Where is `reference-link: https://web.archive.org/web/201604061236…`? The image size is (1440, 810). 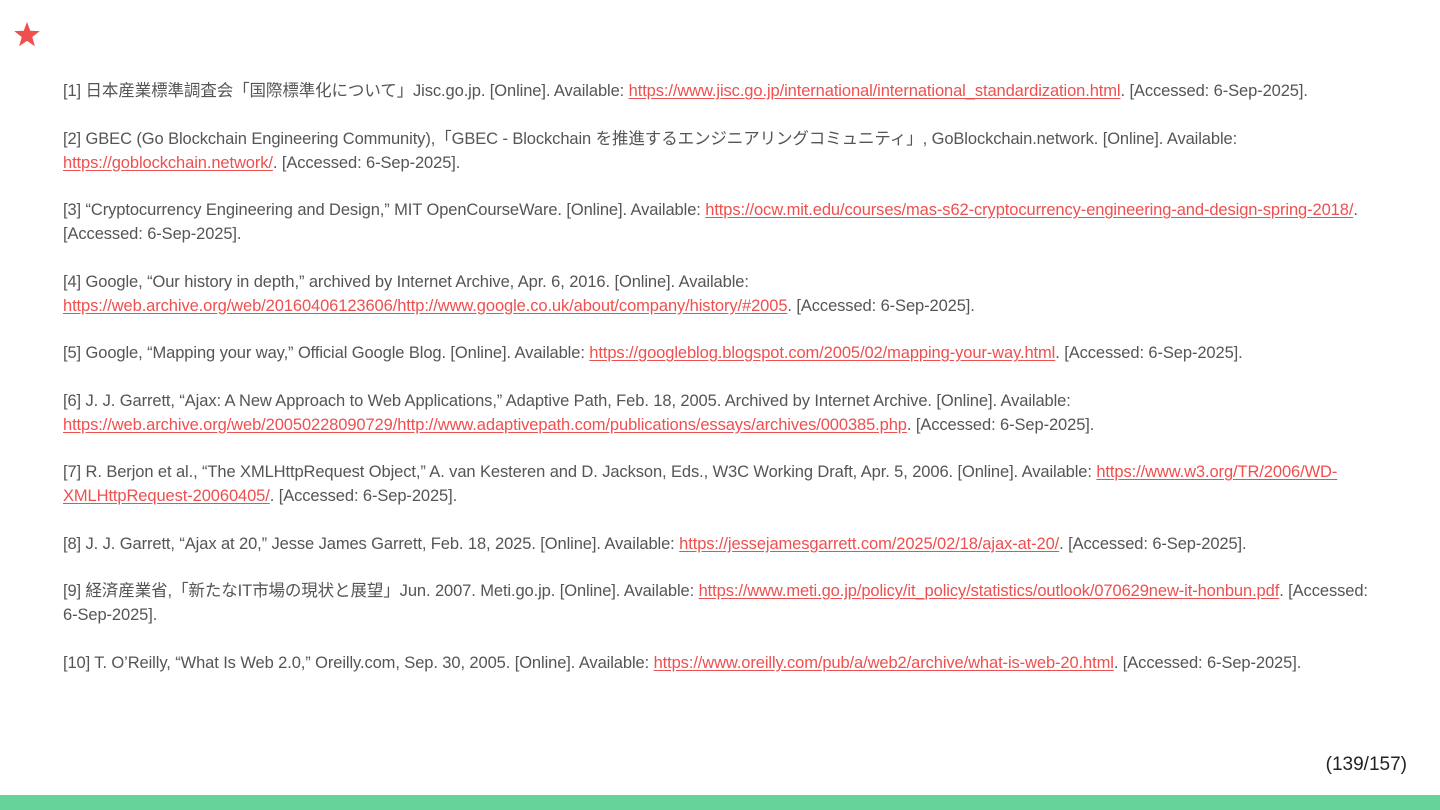
reference-link: https://web.archive.org/web/201604061236… is located at coordinates (425, 306).